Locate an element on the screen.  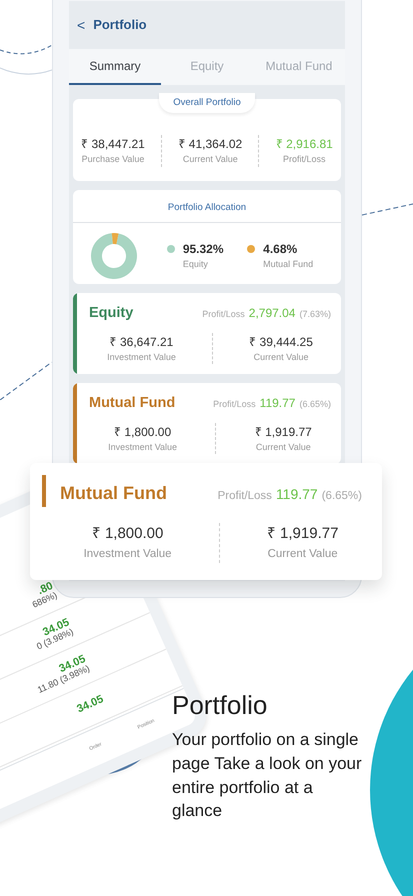
back-button: < is located at coordinates (81, 25).